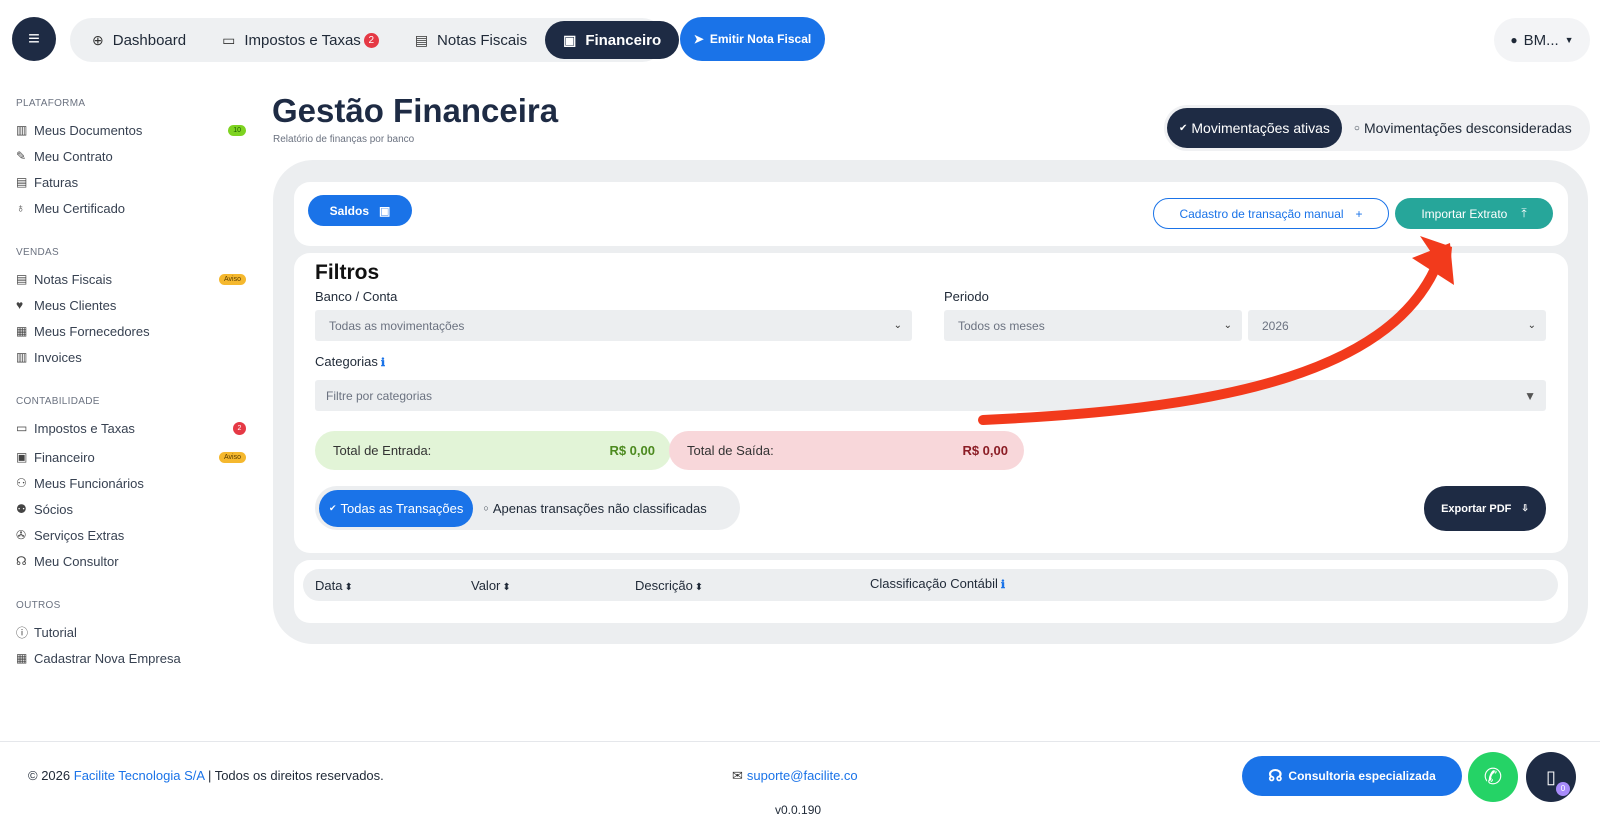  I want to click on clients-icon: ♥, so click(20, 305).